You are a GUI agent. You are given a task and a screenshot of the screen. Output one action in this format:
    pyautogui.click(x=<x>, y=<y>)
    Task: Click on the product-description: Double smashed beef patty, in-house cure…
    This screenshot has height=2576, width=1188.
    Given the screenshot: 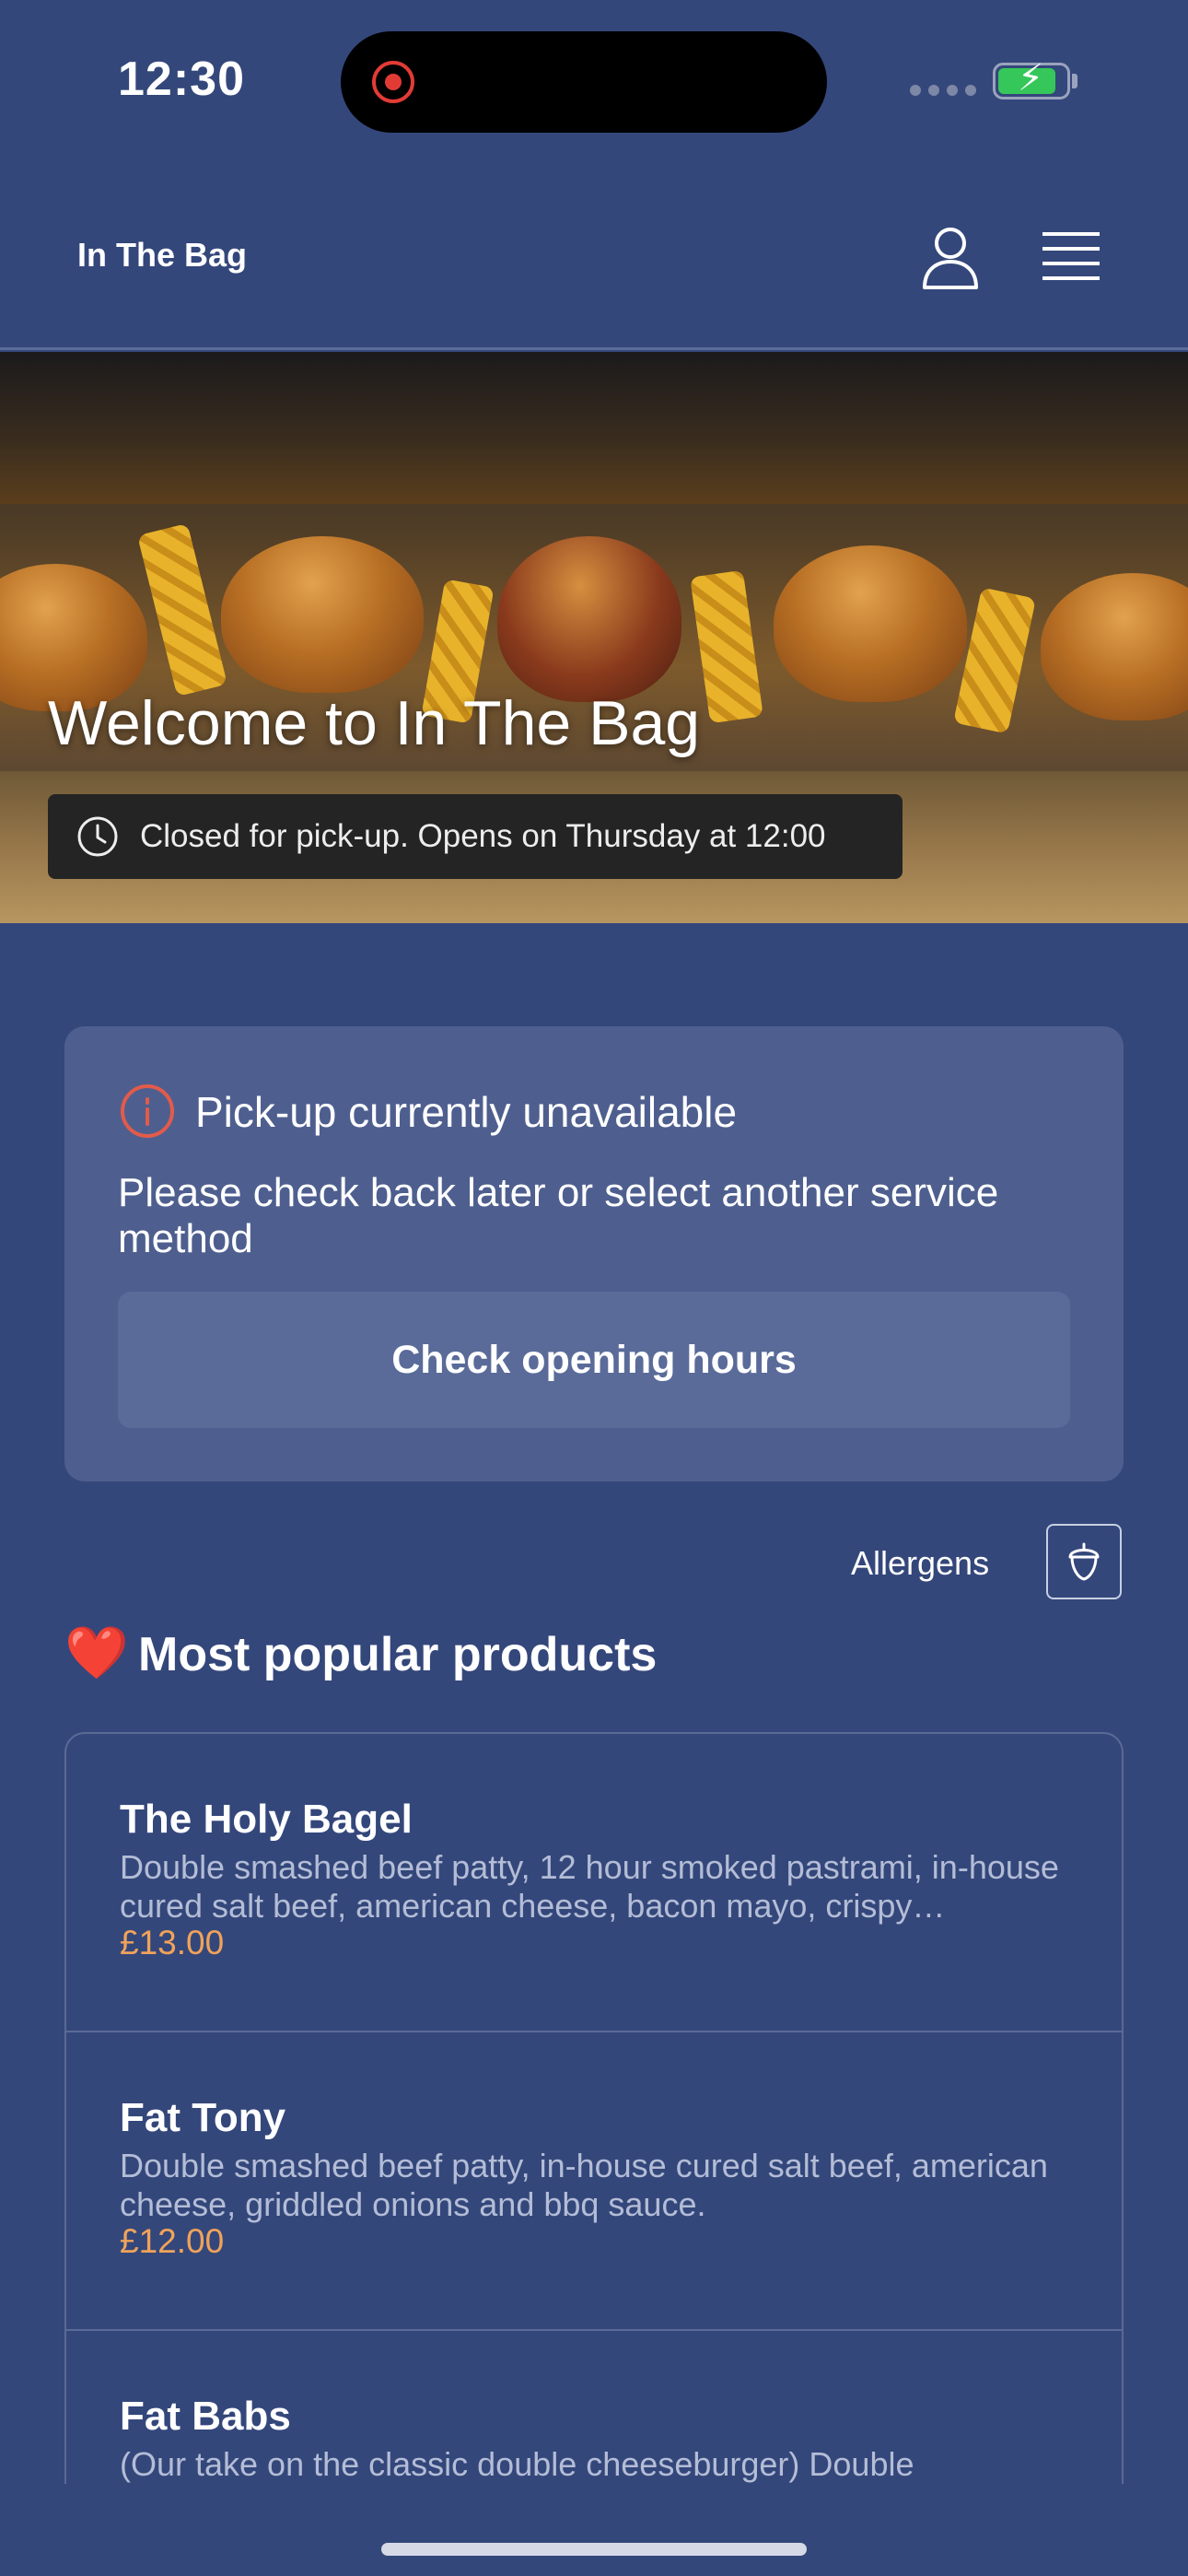 What is the action you would take?
    pyautogui.click(x=584, y=2185)
    